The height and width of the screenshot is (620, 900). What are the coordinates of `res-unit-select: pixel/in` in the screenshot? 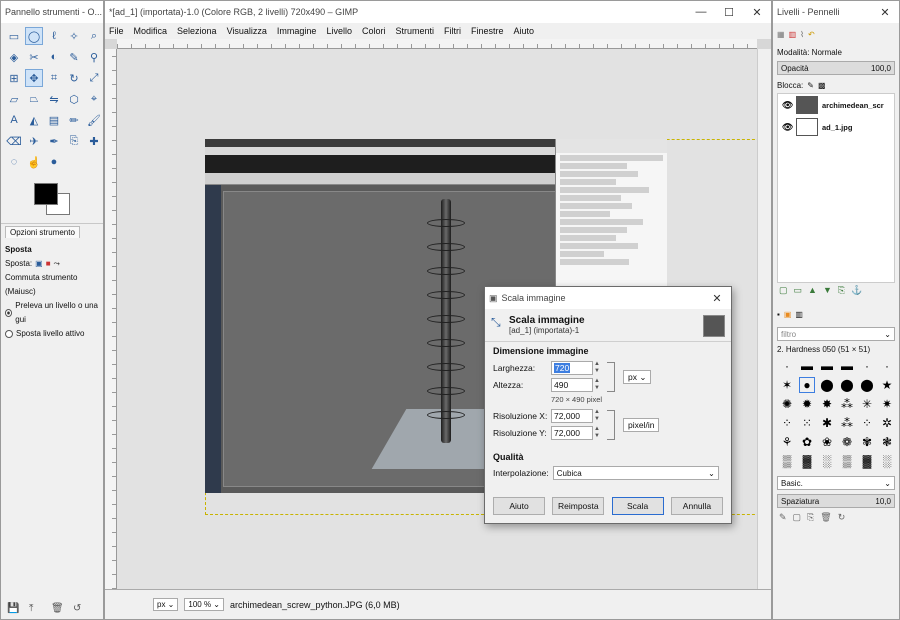 It's located at (641, 425).